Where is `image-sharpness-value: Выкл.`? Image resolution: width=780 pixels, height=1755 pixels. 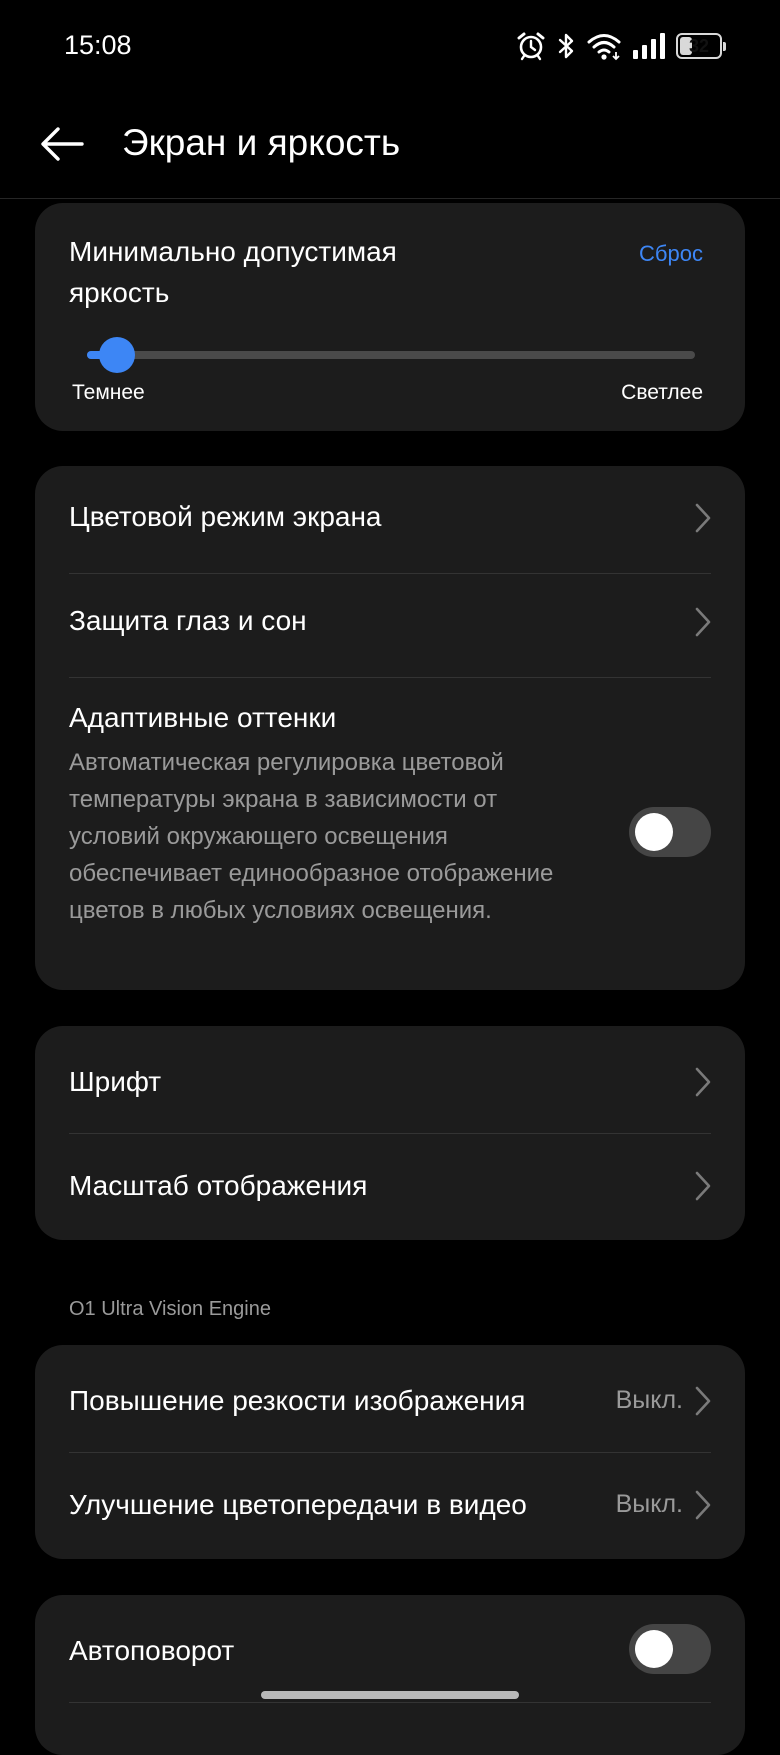
image-sharpness-value: Выкл. is located at coordinates (649, 1400).